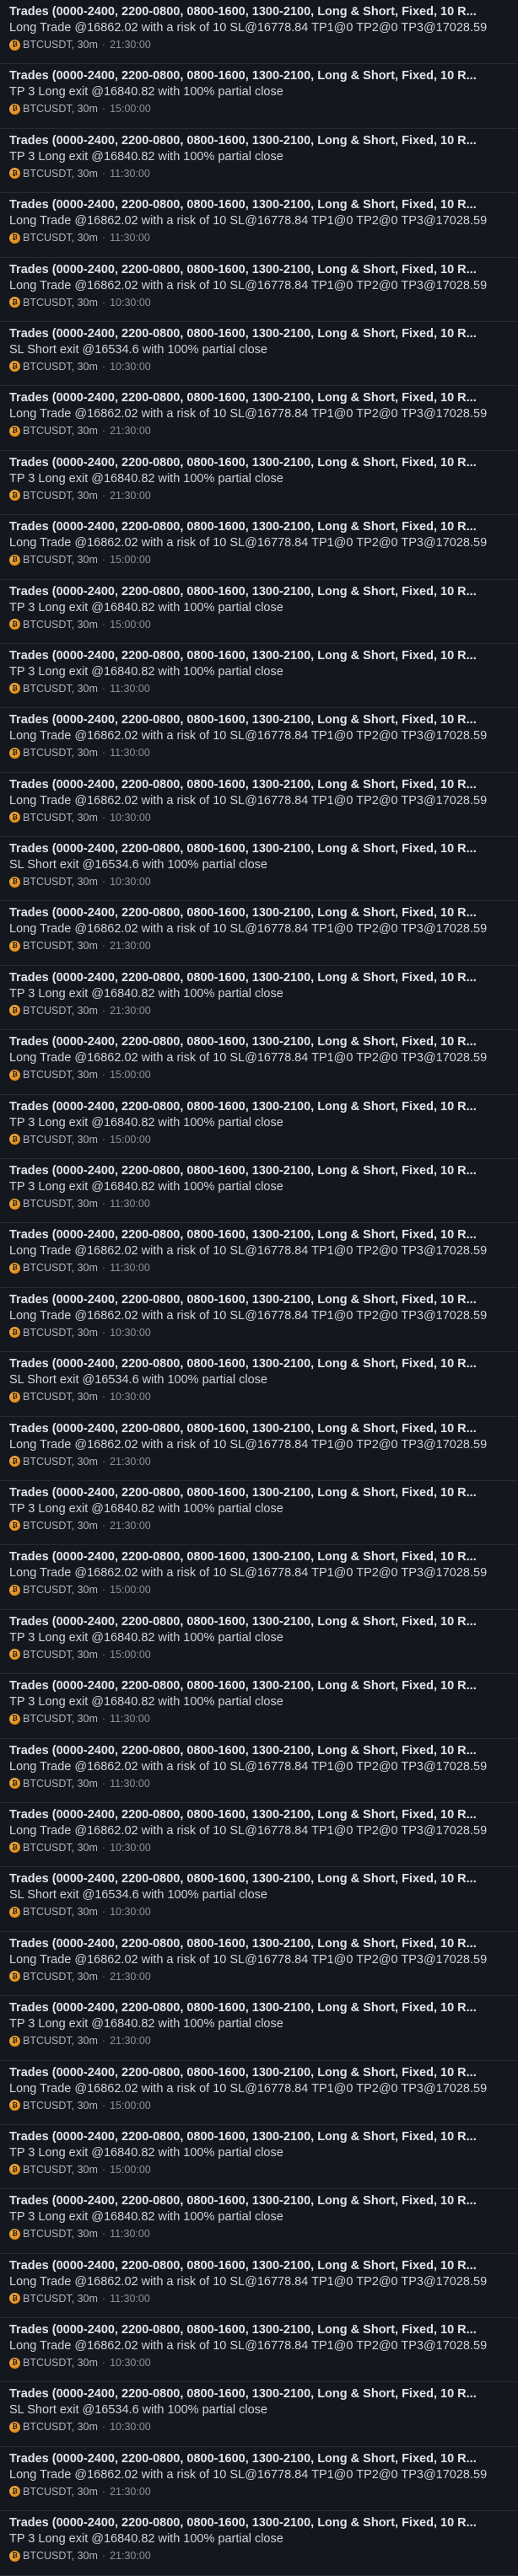 The image size is (518, 2576). What do you see at coordinates (264, 1525) in the screenshot?
I see `alert-meta: ₿ BTCUSDT, 30m · 21:30:00` at bounding box center [264, 1525].